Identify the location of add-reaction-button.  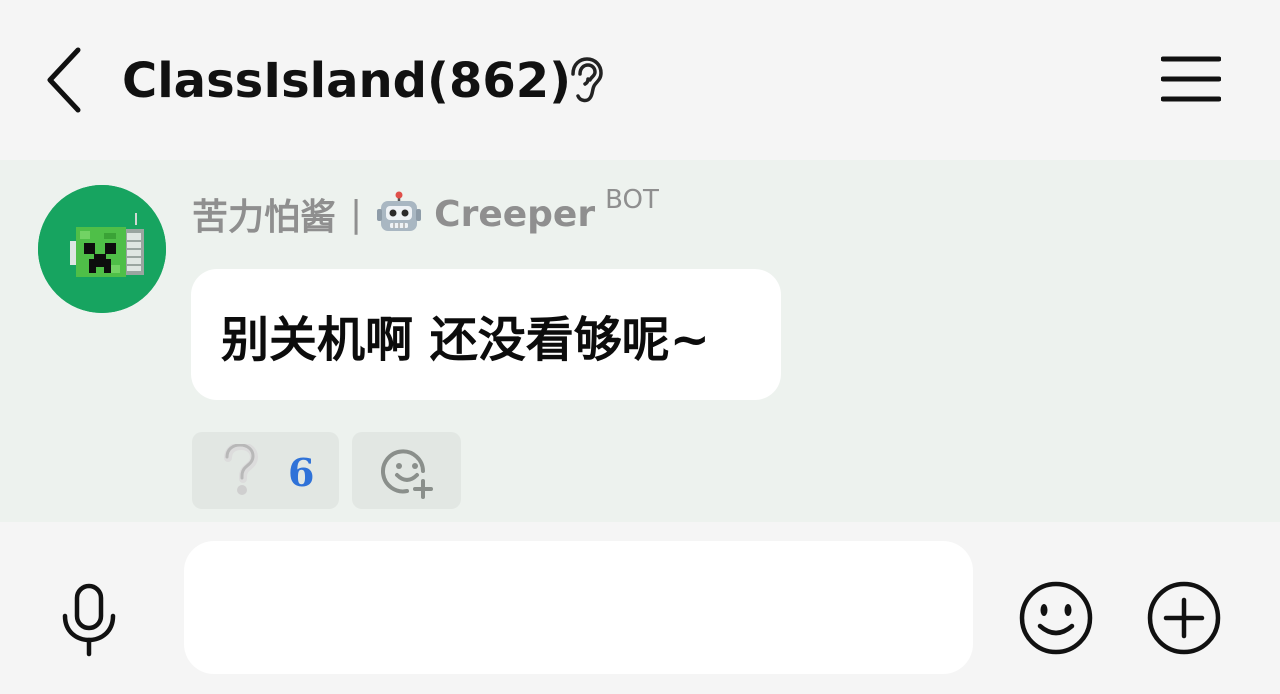
(406, 470).